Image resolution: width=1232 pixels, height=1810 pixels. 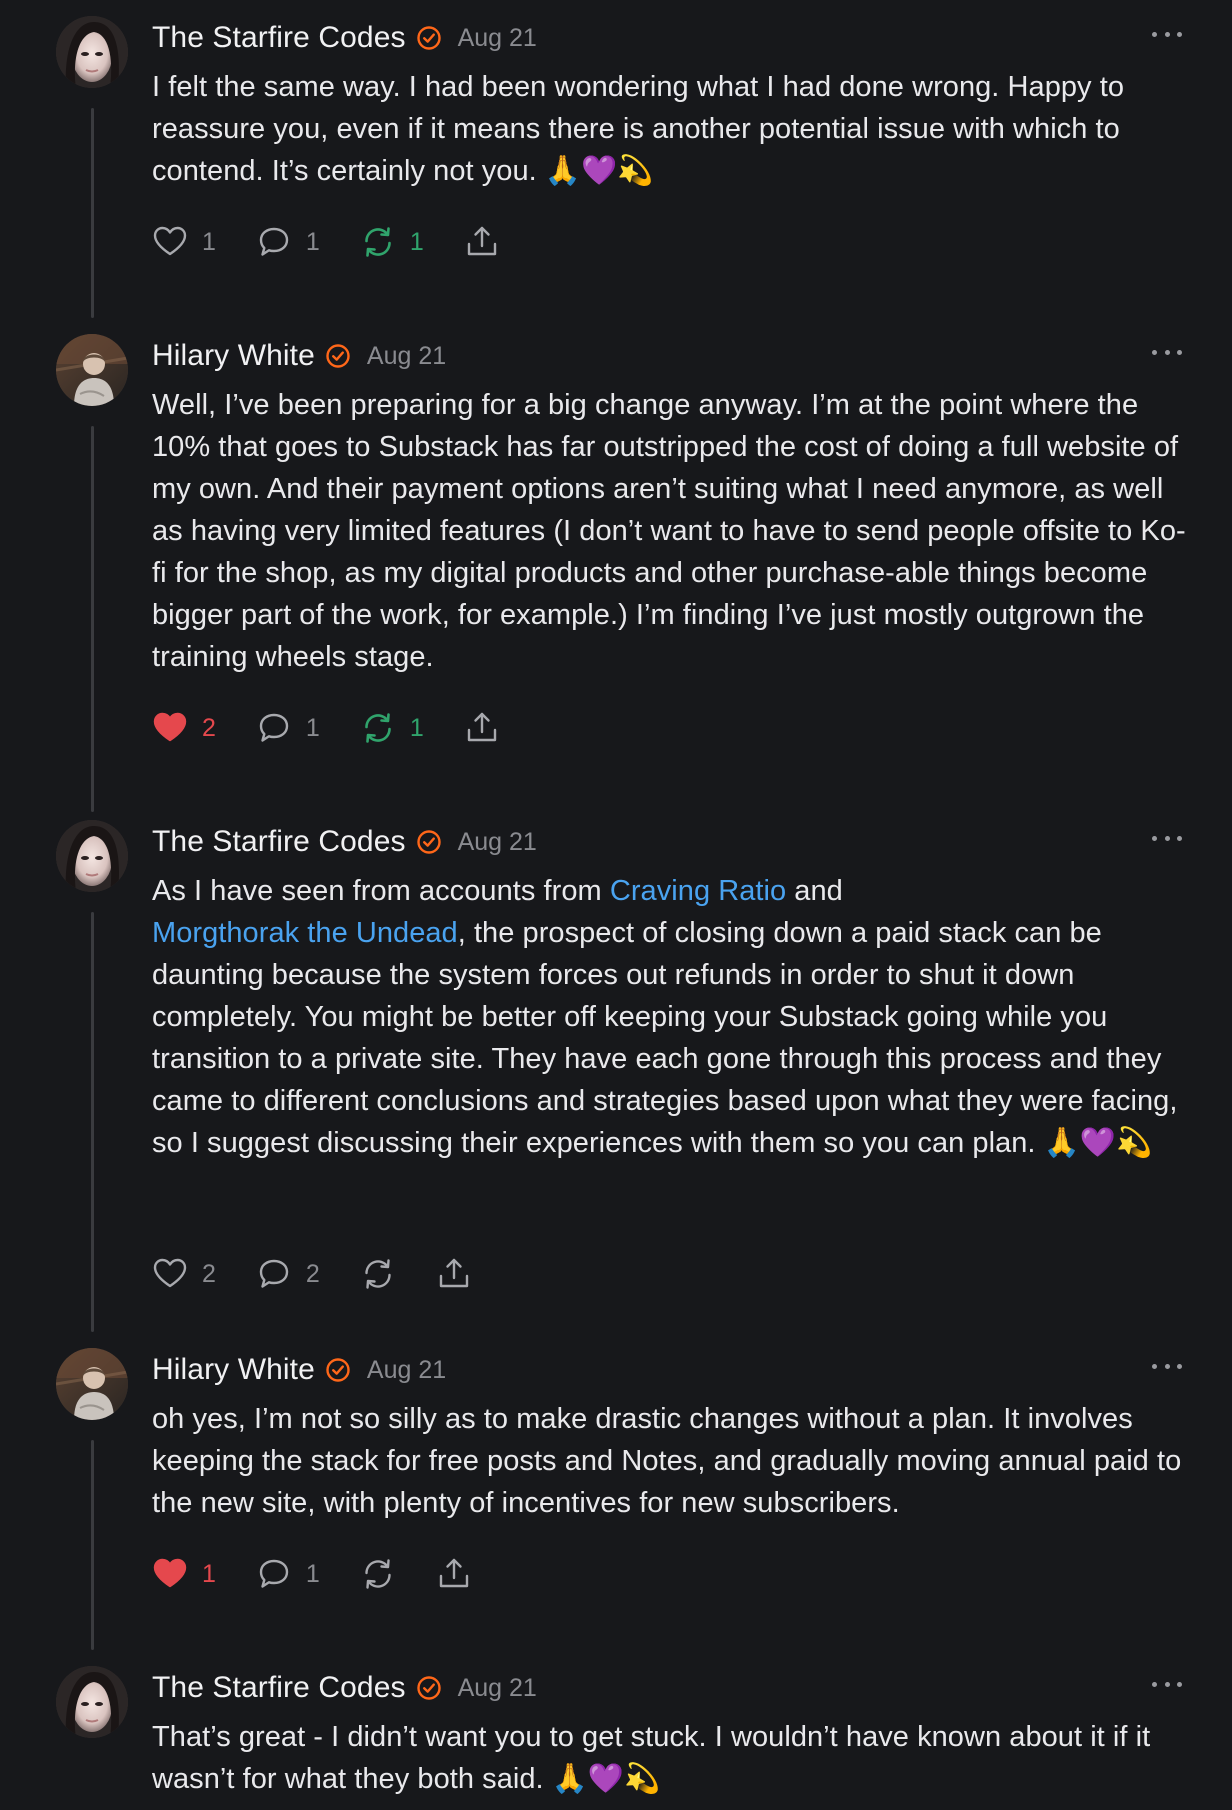 What do you see at coordinates (312, 1273) in the screenshot?
I see `reply-count: 2` at bounding box center [312, 1273].